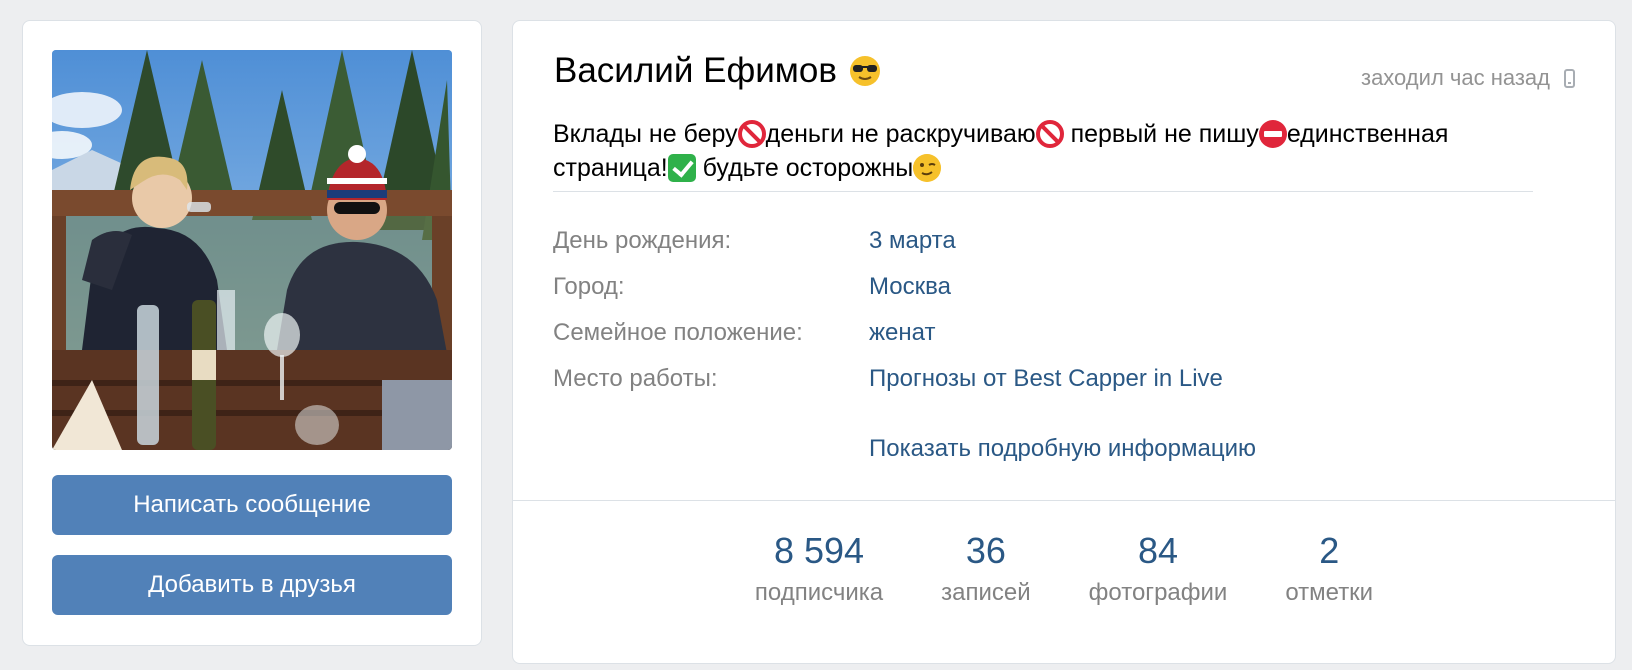 The image size is (1632, 670). I want to click on send-message-label: Написать сообщение, so click(252, 504).